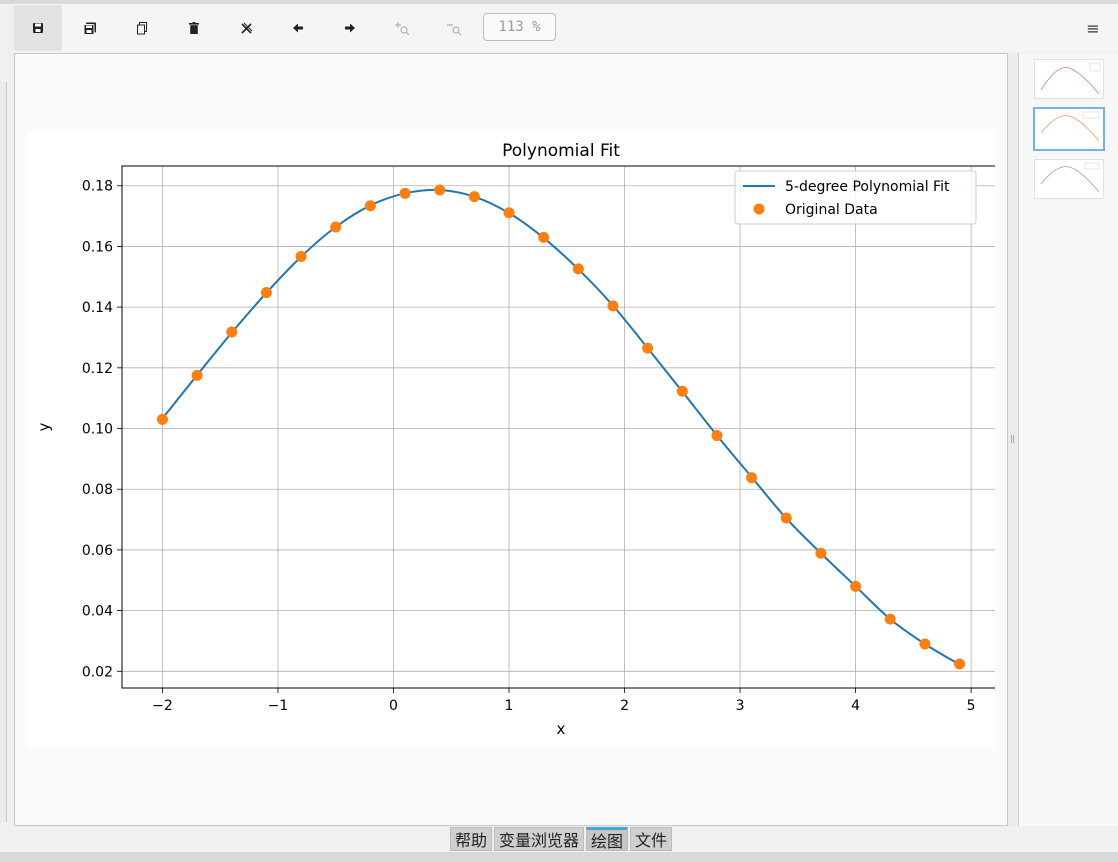  I want to click on menu-icon: ≡, so click(1093, 28).